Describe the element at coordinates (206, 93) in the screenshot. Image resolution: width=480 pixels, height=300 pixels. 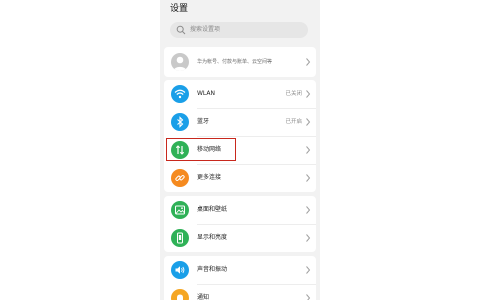
I see `settings-item-label: WLAN` at that location.